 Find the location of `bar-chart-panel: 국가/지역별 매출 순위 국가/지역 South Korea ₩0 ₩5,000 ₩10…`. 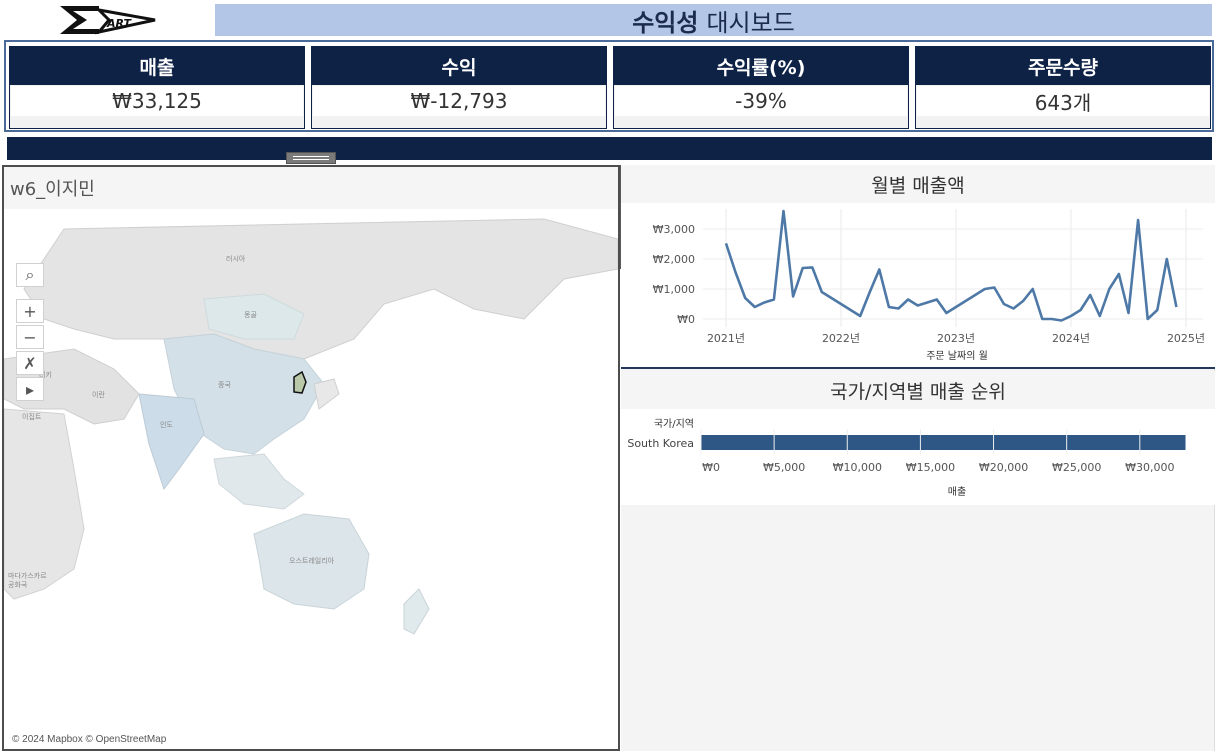

bar-chart-panel: 국가/지역별 매출 순위 국가/지역 South Korea ₩0 ₩5,000 ₩10… is located at coordinates (918, 438).